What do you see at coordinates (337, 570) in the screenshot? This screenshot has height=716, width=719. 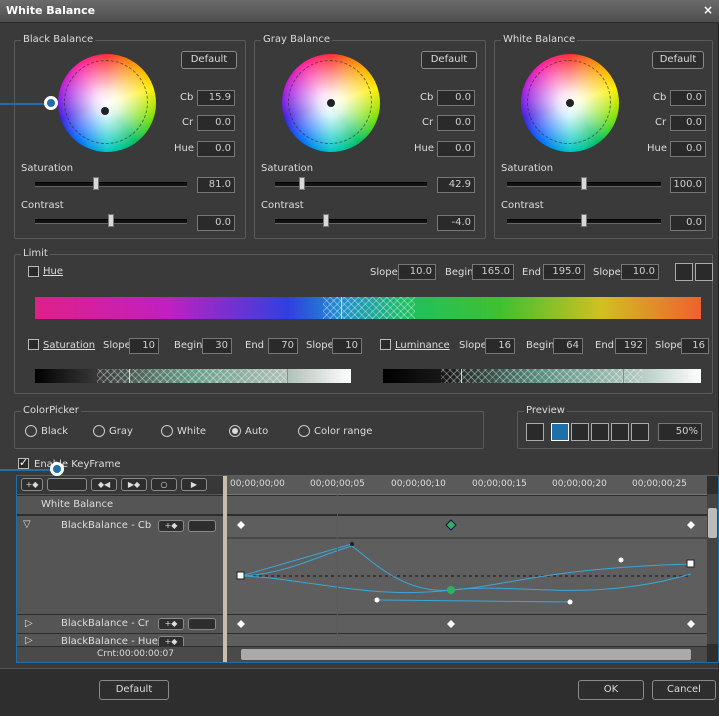 I see `playhead-cursor` at bounding box center [337, 570].